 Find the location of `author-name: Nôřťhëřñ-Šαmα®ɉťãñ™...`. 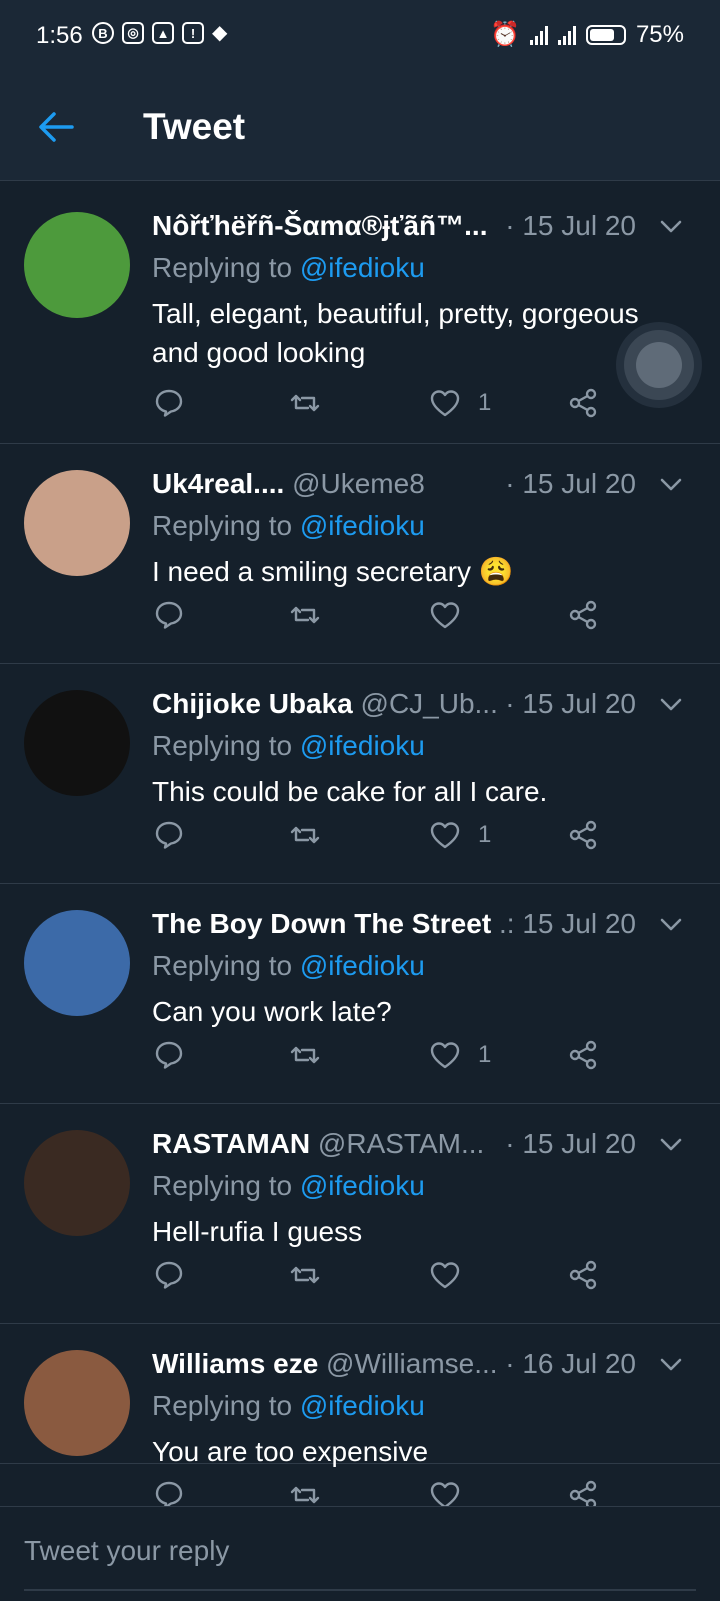

author-name: Nôřťhëřñ-Šαmα®ɉťãñ™... is located at coordinates (319, 225).